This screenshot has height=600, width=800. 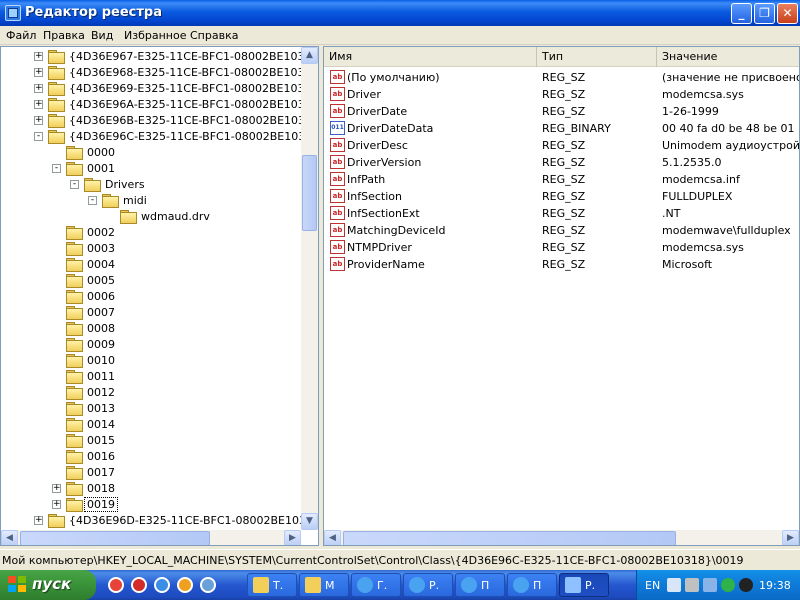 I want to click on clock: 19:38, so click(x=775, y=585).